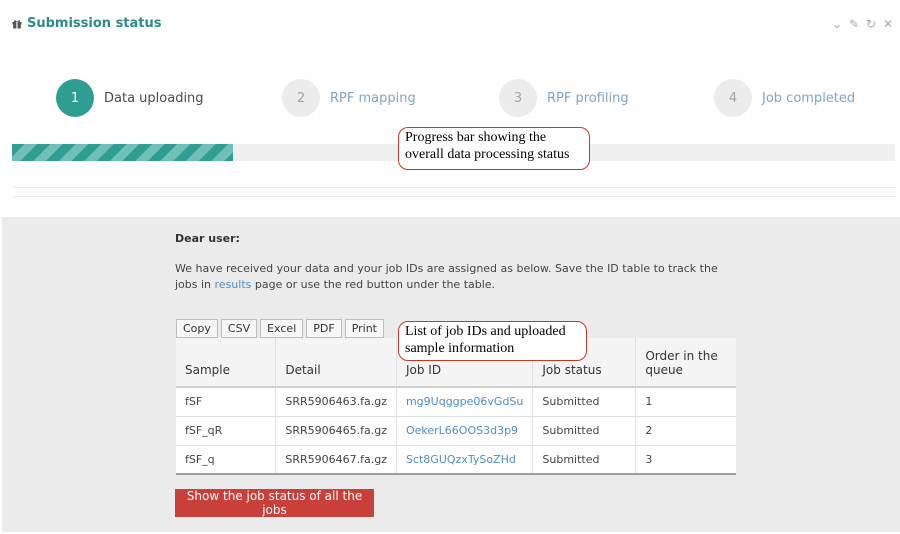 This screenshot has height=534, width=900. Describe the element at coordinates (226, 363) in the screenshot. I see `column-header-sample: Sample` at that location.